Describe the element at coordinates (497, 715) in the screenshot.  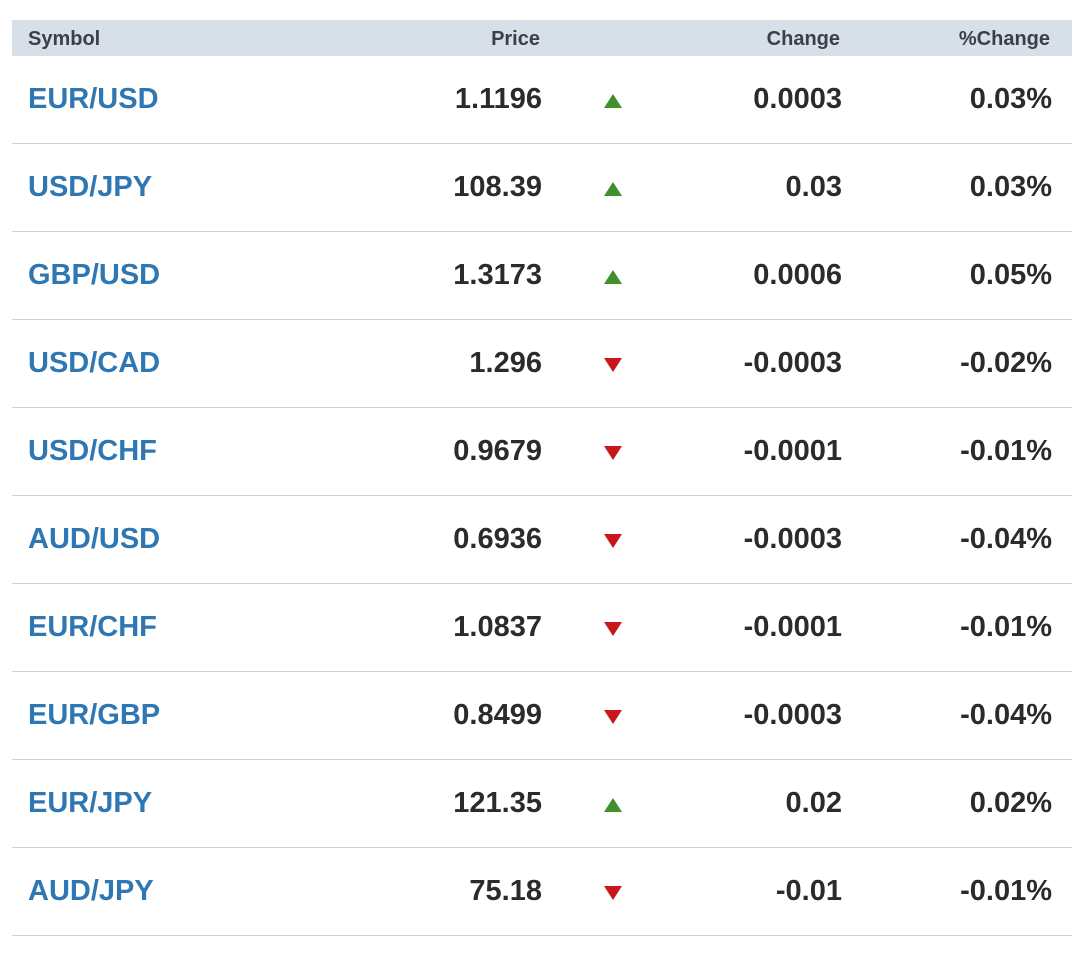
I see `price-value: 0.8499` at that location.